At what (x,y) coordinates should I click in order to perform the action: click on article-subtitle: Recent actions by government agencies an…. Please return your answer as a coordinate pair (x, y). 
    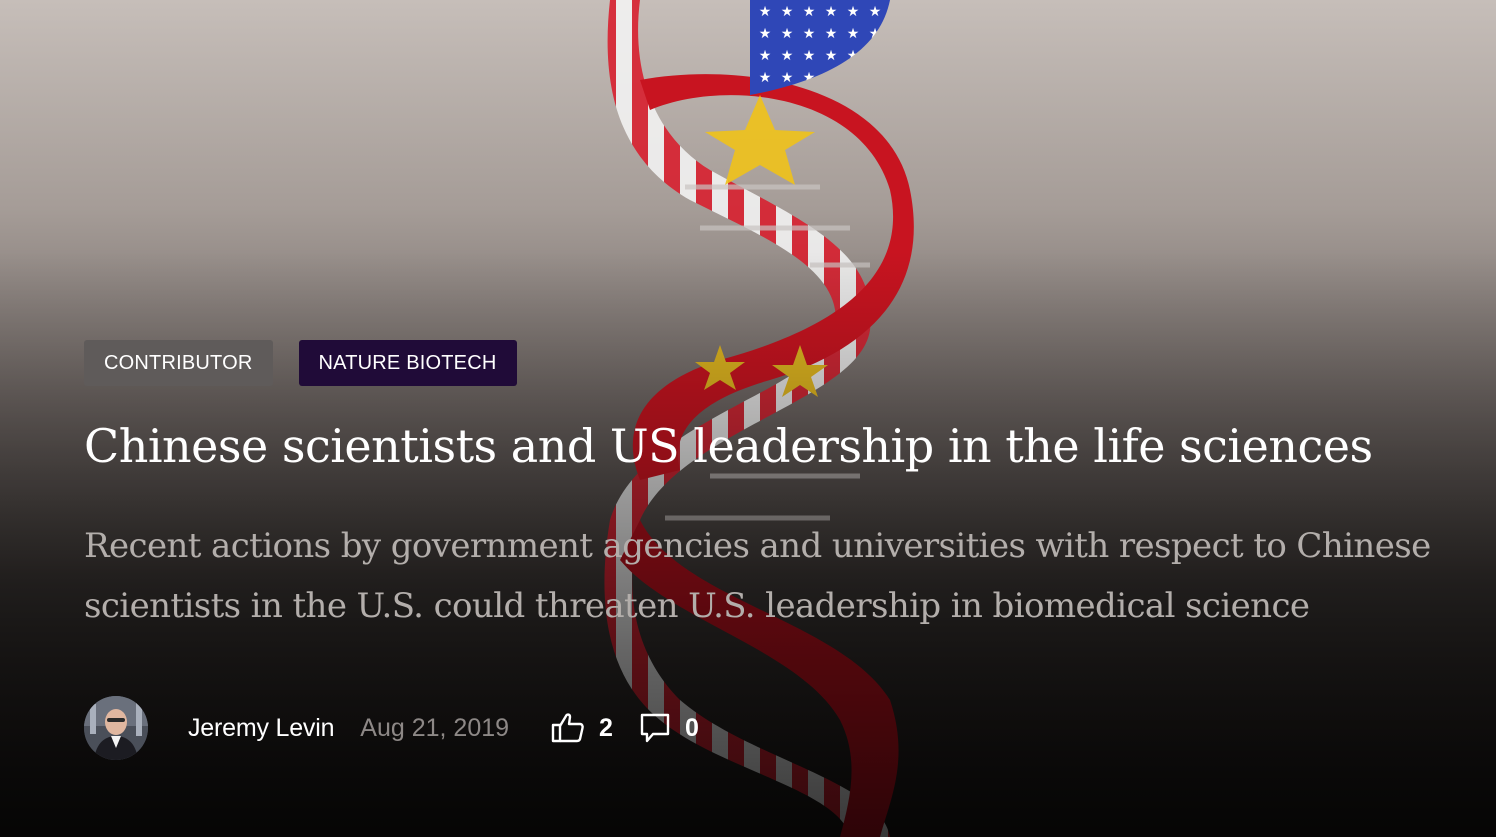
    Looking at the image, I should click on (757, 576).